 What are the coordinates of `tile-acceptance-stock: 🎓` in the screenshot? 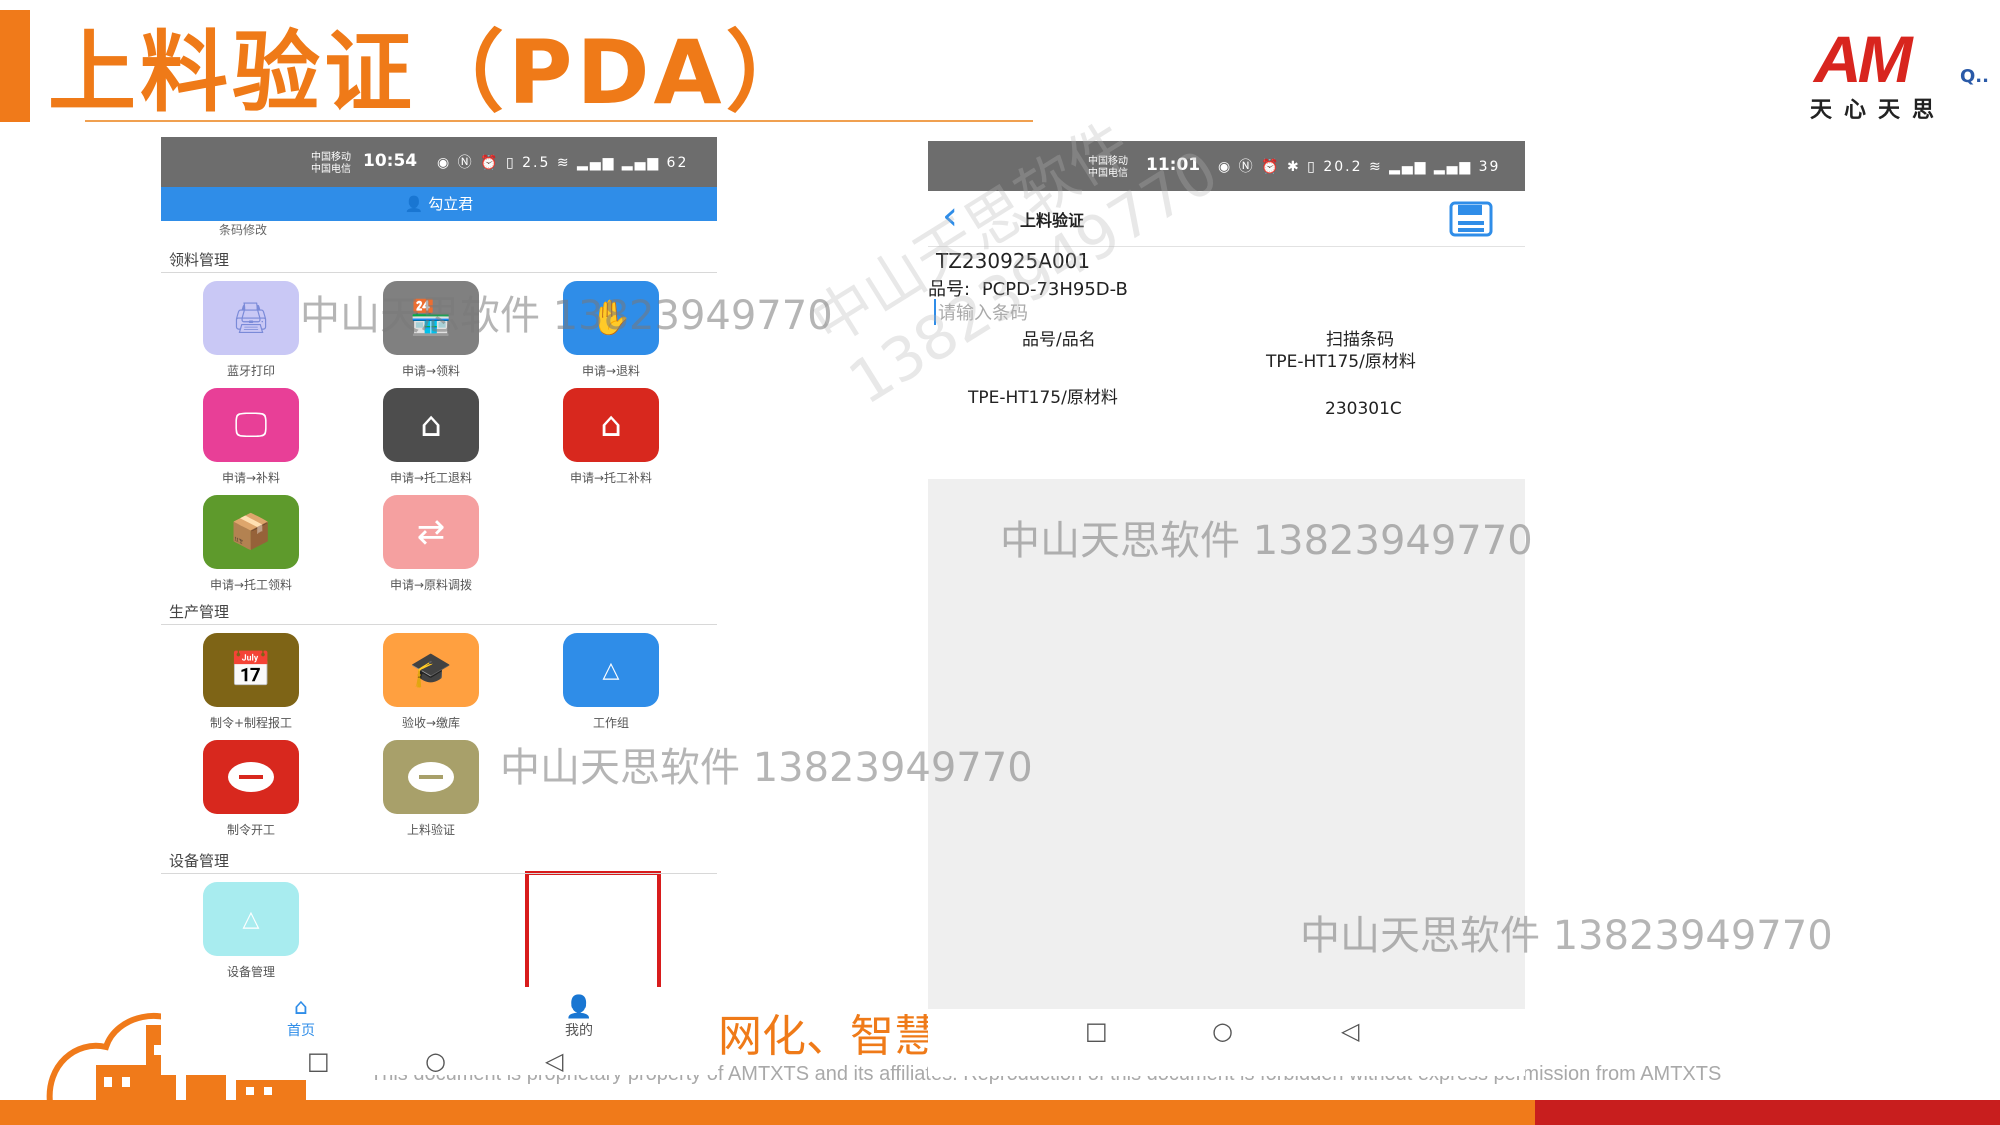 It's located at (431, 670).